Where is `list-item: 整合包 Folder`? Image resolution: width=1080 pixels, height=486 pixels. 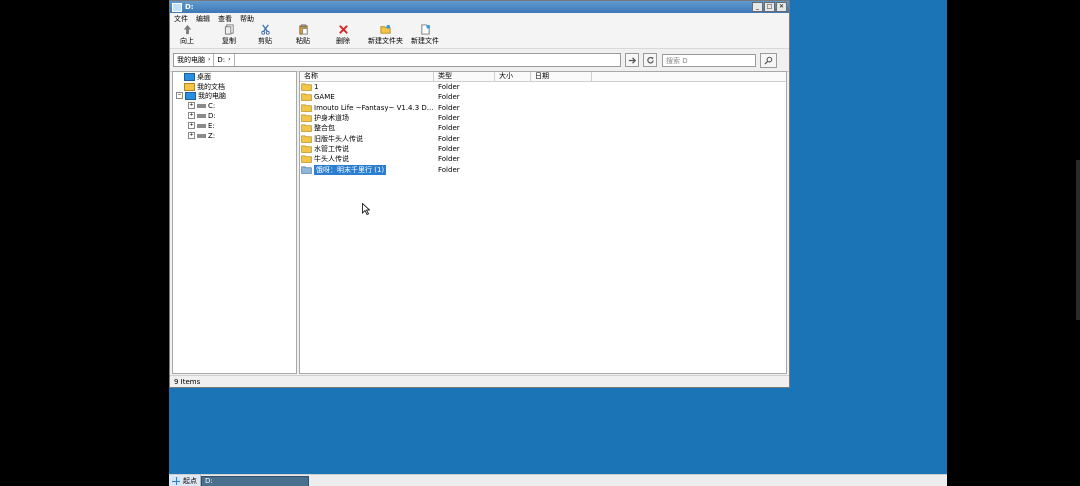 list-item: 整合包 Folder is located at coordinates (543, 128).